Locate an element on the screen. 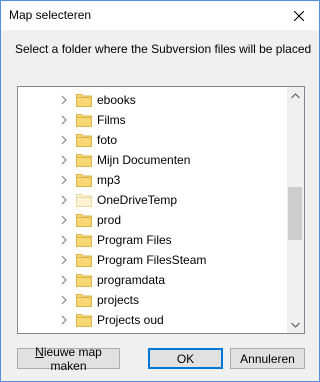  tree-item-label: Program Files is located at coordinates (134, 240).